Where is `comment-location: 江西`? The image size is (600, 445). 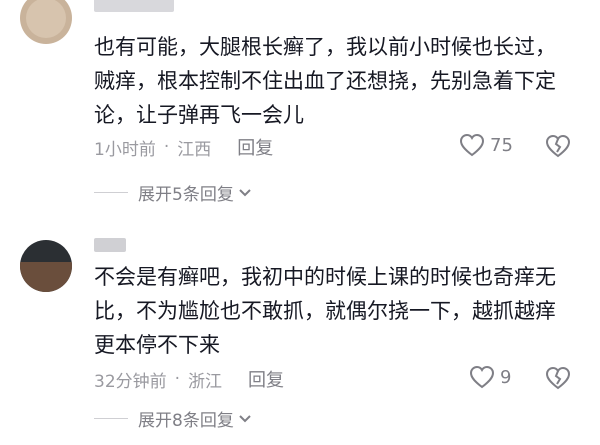 comment-location: 江西 is located at coordinates (194, 149).